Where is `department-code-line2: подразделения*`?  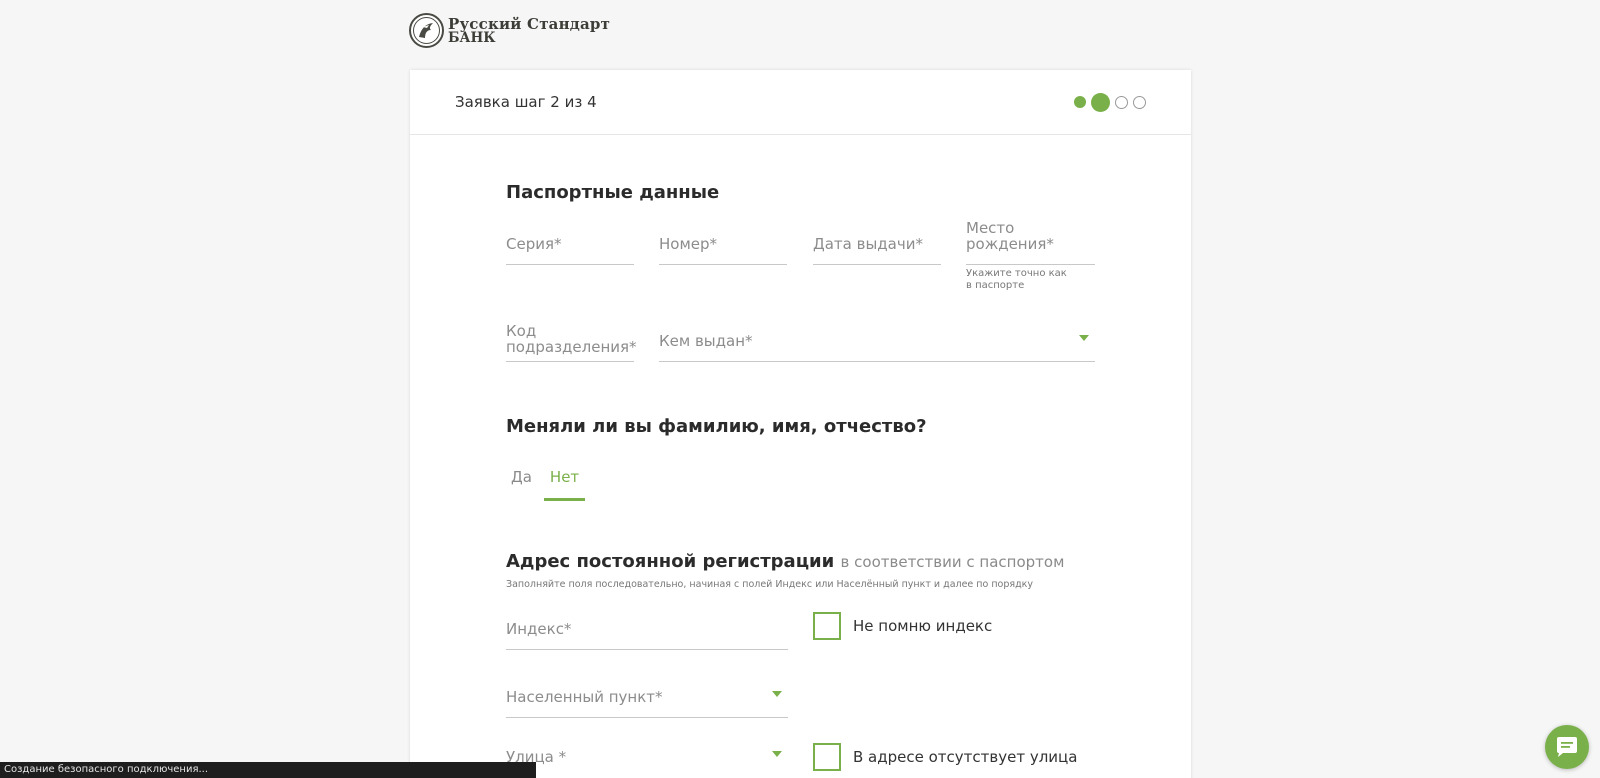
department-code-line2: подразделения* is located at coordinates (571, 347).